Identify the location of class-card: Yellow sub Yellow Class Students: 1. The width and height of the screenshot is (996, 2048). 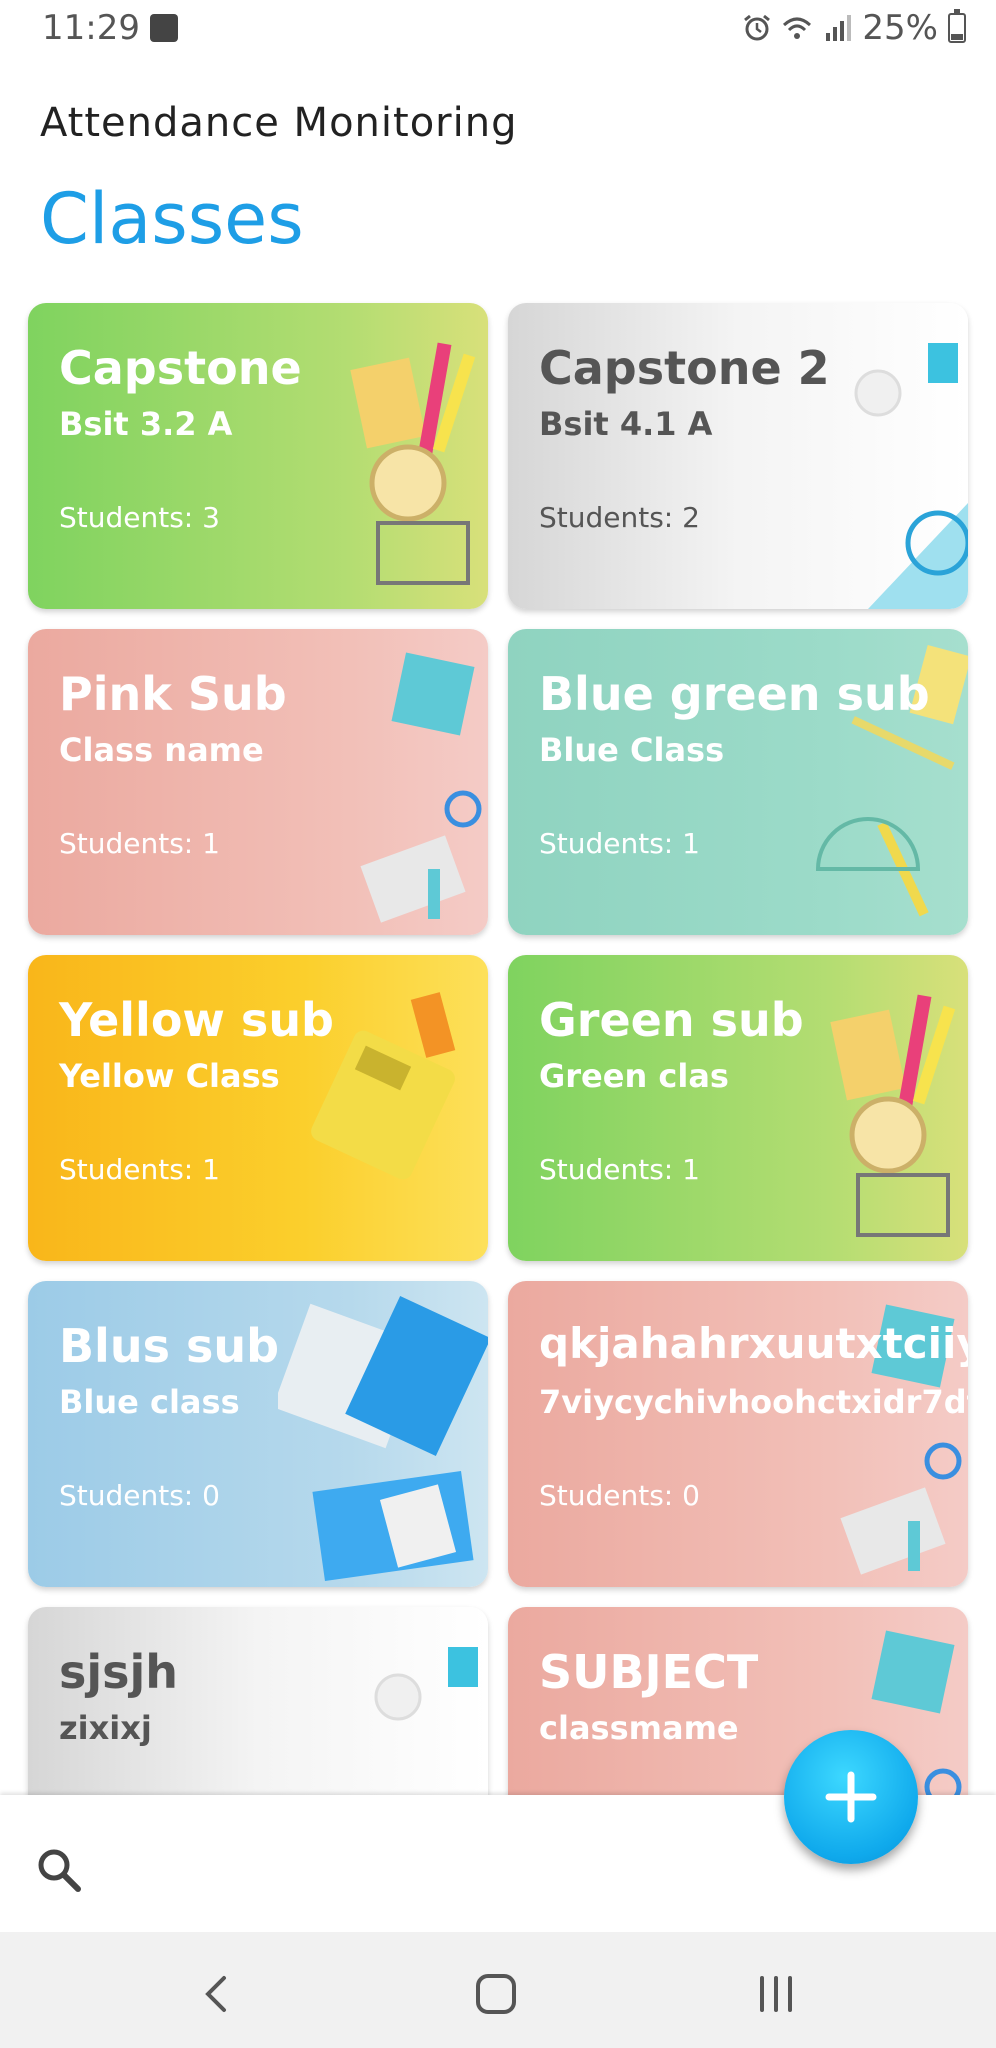
(258, 1108).